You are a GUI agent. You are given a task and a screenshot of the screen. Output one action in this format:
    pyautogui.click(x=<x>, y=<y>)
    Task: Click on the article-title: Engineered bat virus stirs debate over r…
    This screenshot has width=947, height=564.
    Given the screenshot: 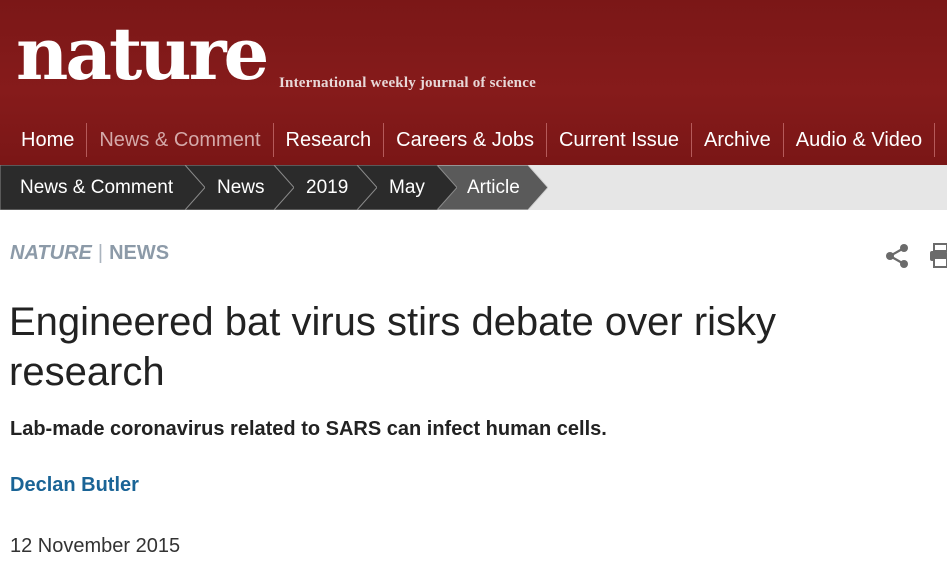 What is the action you would take?
    pyautogui.click(x=393, y=347)
    